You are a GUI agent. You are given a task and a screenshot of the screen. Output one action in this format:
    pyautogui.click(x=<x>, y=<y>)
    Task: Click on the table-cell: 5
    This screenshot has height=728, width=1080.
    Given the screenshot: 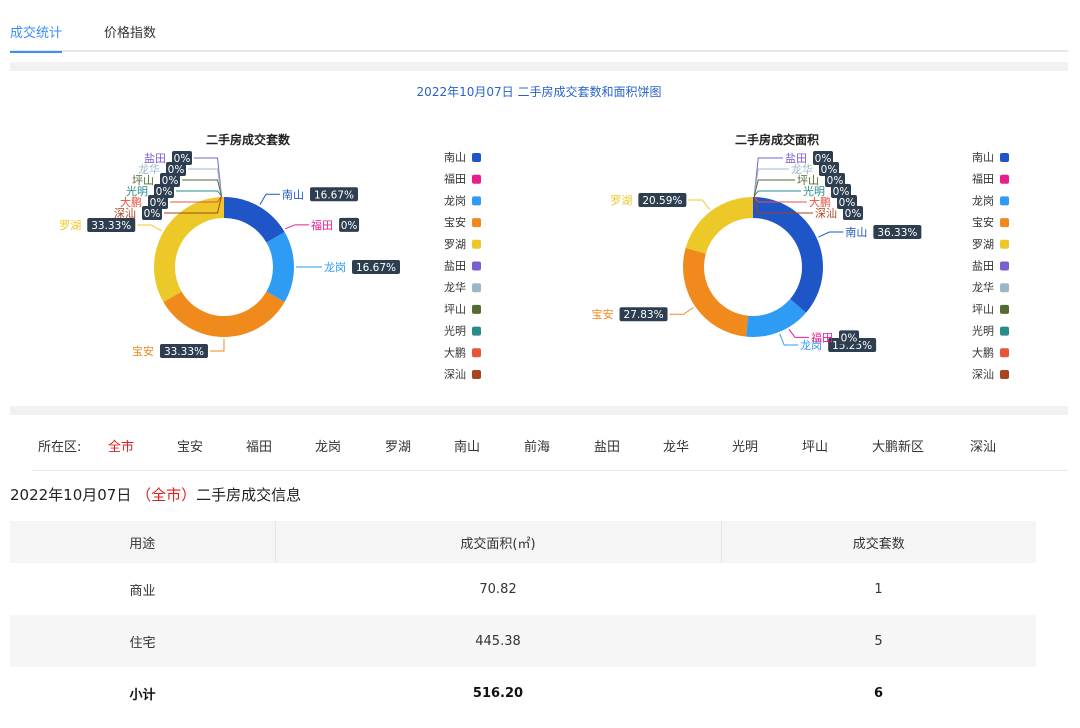 What is the action you would take?
    pyautogui.click(x=878, y=641)
    